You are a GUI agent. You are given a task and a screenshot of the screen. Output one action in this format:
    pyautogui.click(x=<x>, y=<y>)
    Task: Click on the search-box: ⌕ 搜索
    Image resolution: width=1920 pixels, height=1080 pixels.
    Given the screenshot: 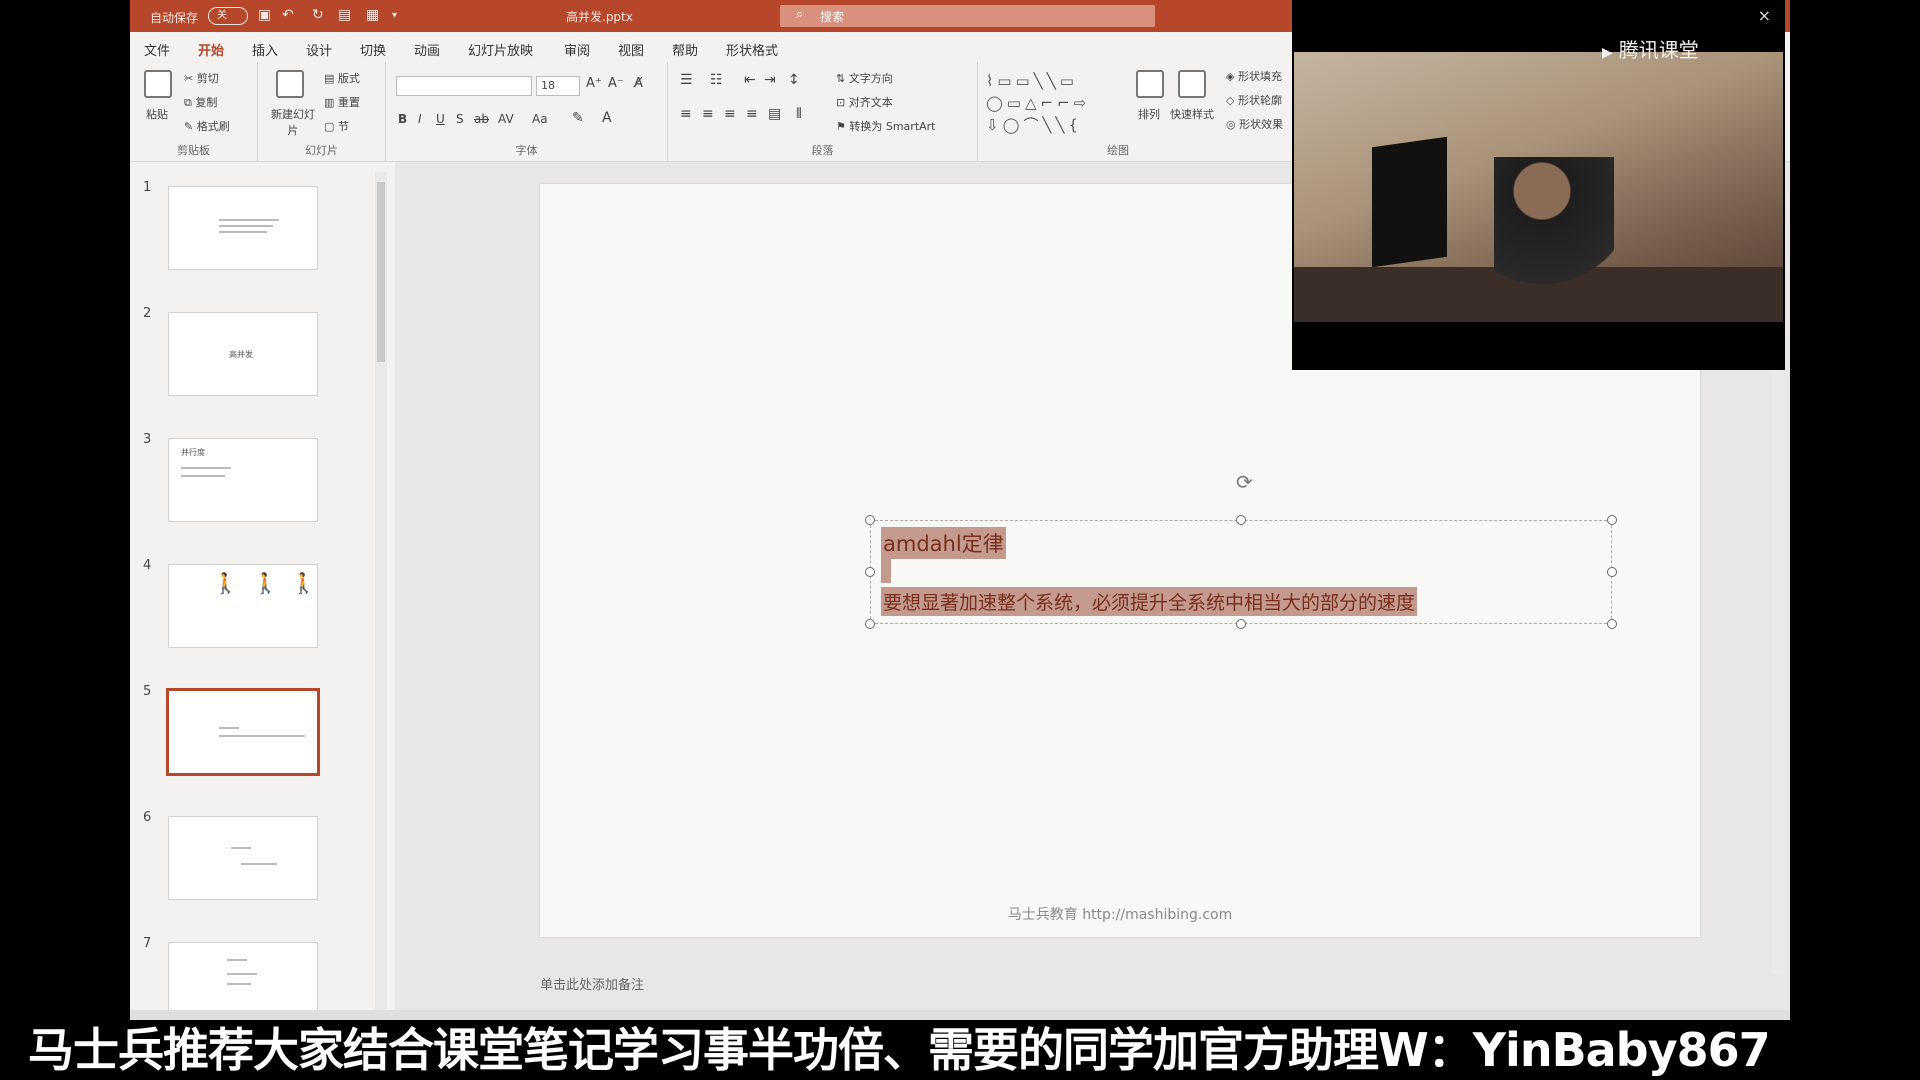 What is the action you would take?
    pyautogui.click(x=967, y=16)
    